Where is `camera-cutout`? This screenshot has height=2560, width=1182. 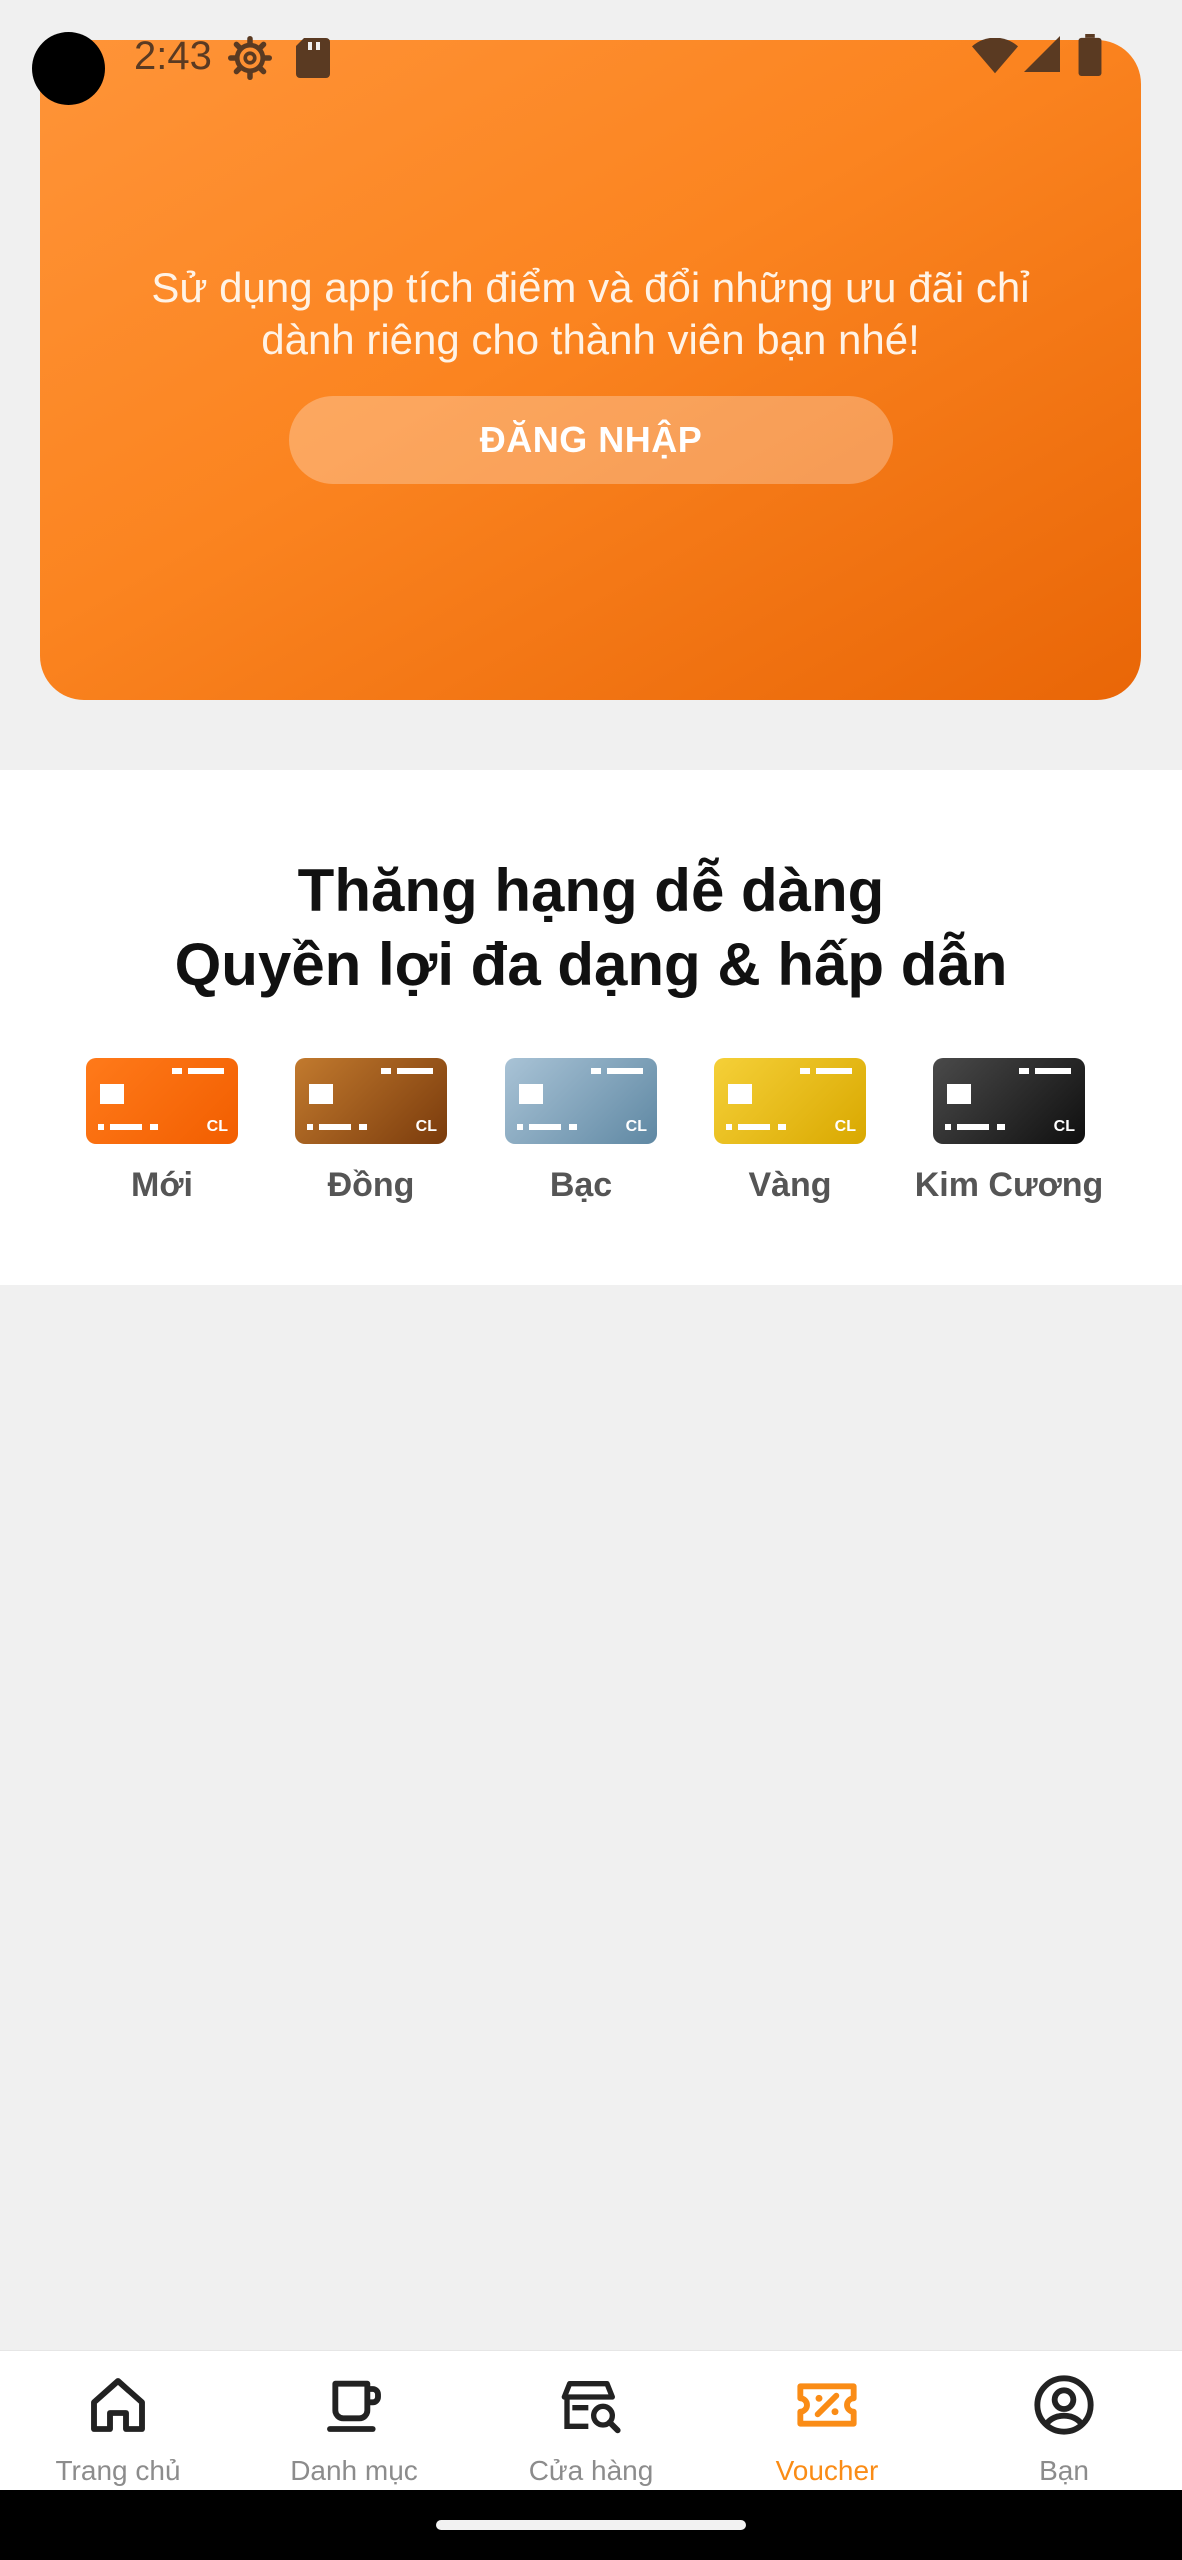
camera-cutout is located at coordinates (68, 68).